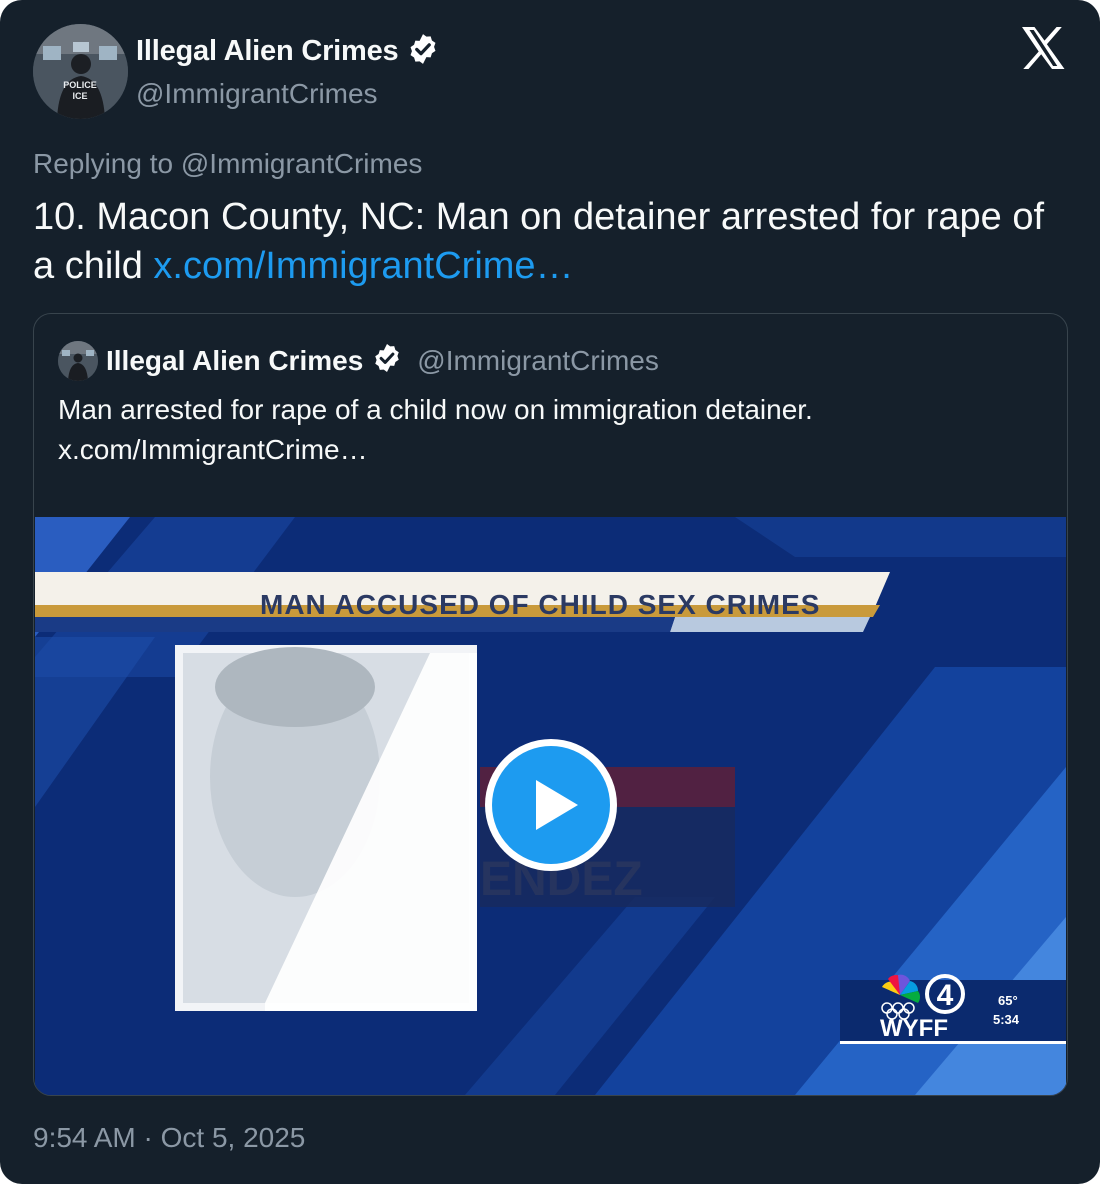  What do you see at coordinates (234, 361) in the screenshot?
I see `quoted-display-name: Illegal Alien Crimes` at bounding box center [234, 361].